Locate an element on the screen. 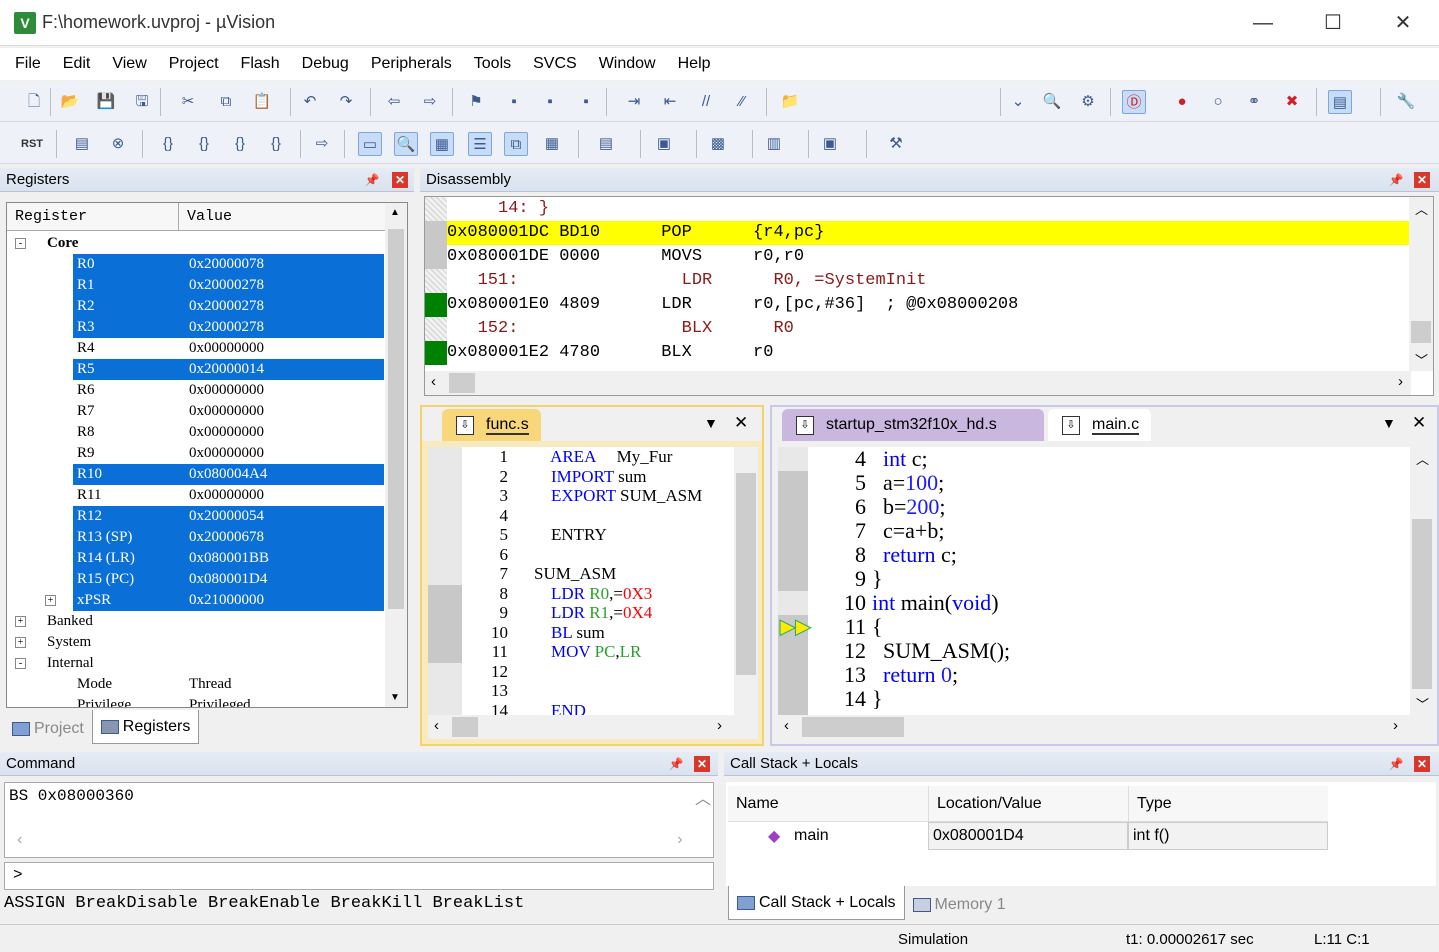  show-next-statement-icon: ⇨ is located at coordinates (322, 144).